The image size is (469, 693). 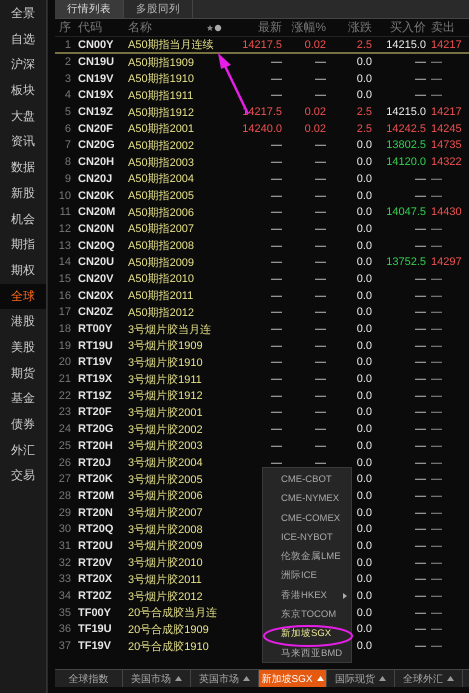 What do you see at coordinates (215, 28) in the screenshot?
I see `settings-dots-icon` at bounding box center [215, 28].